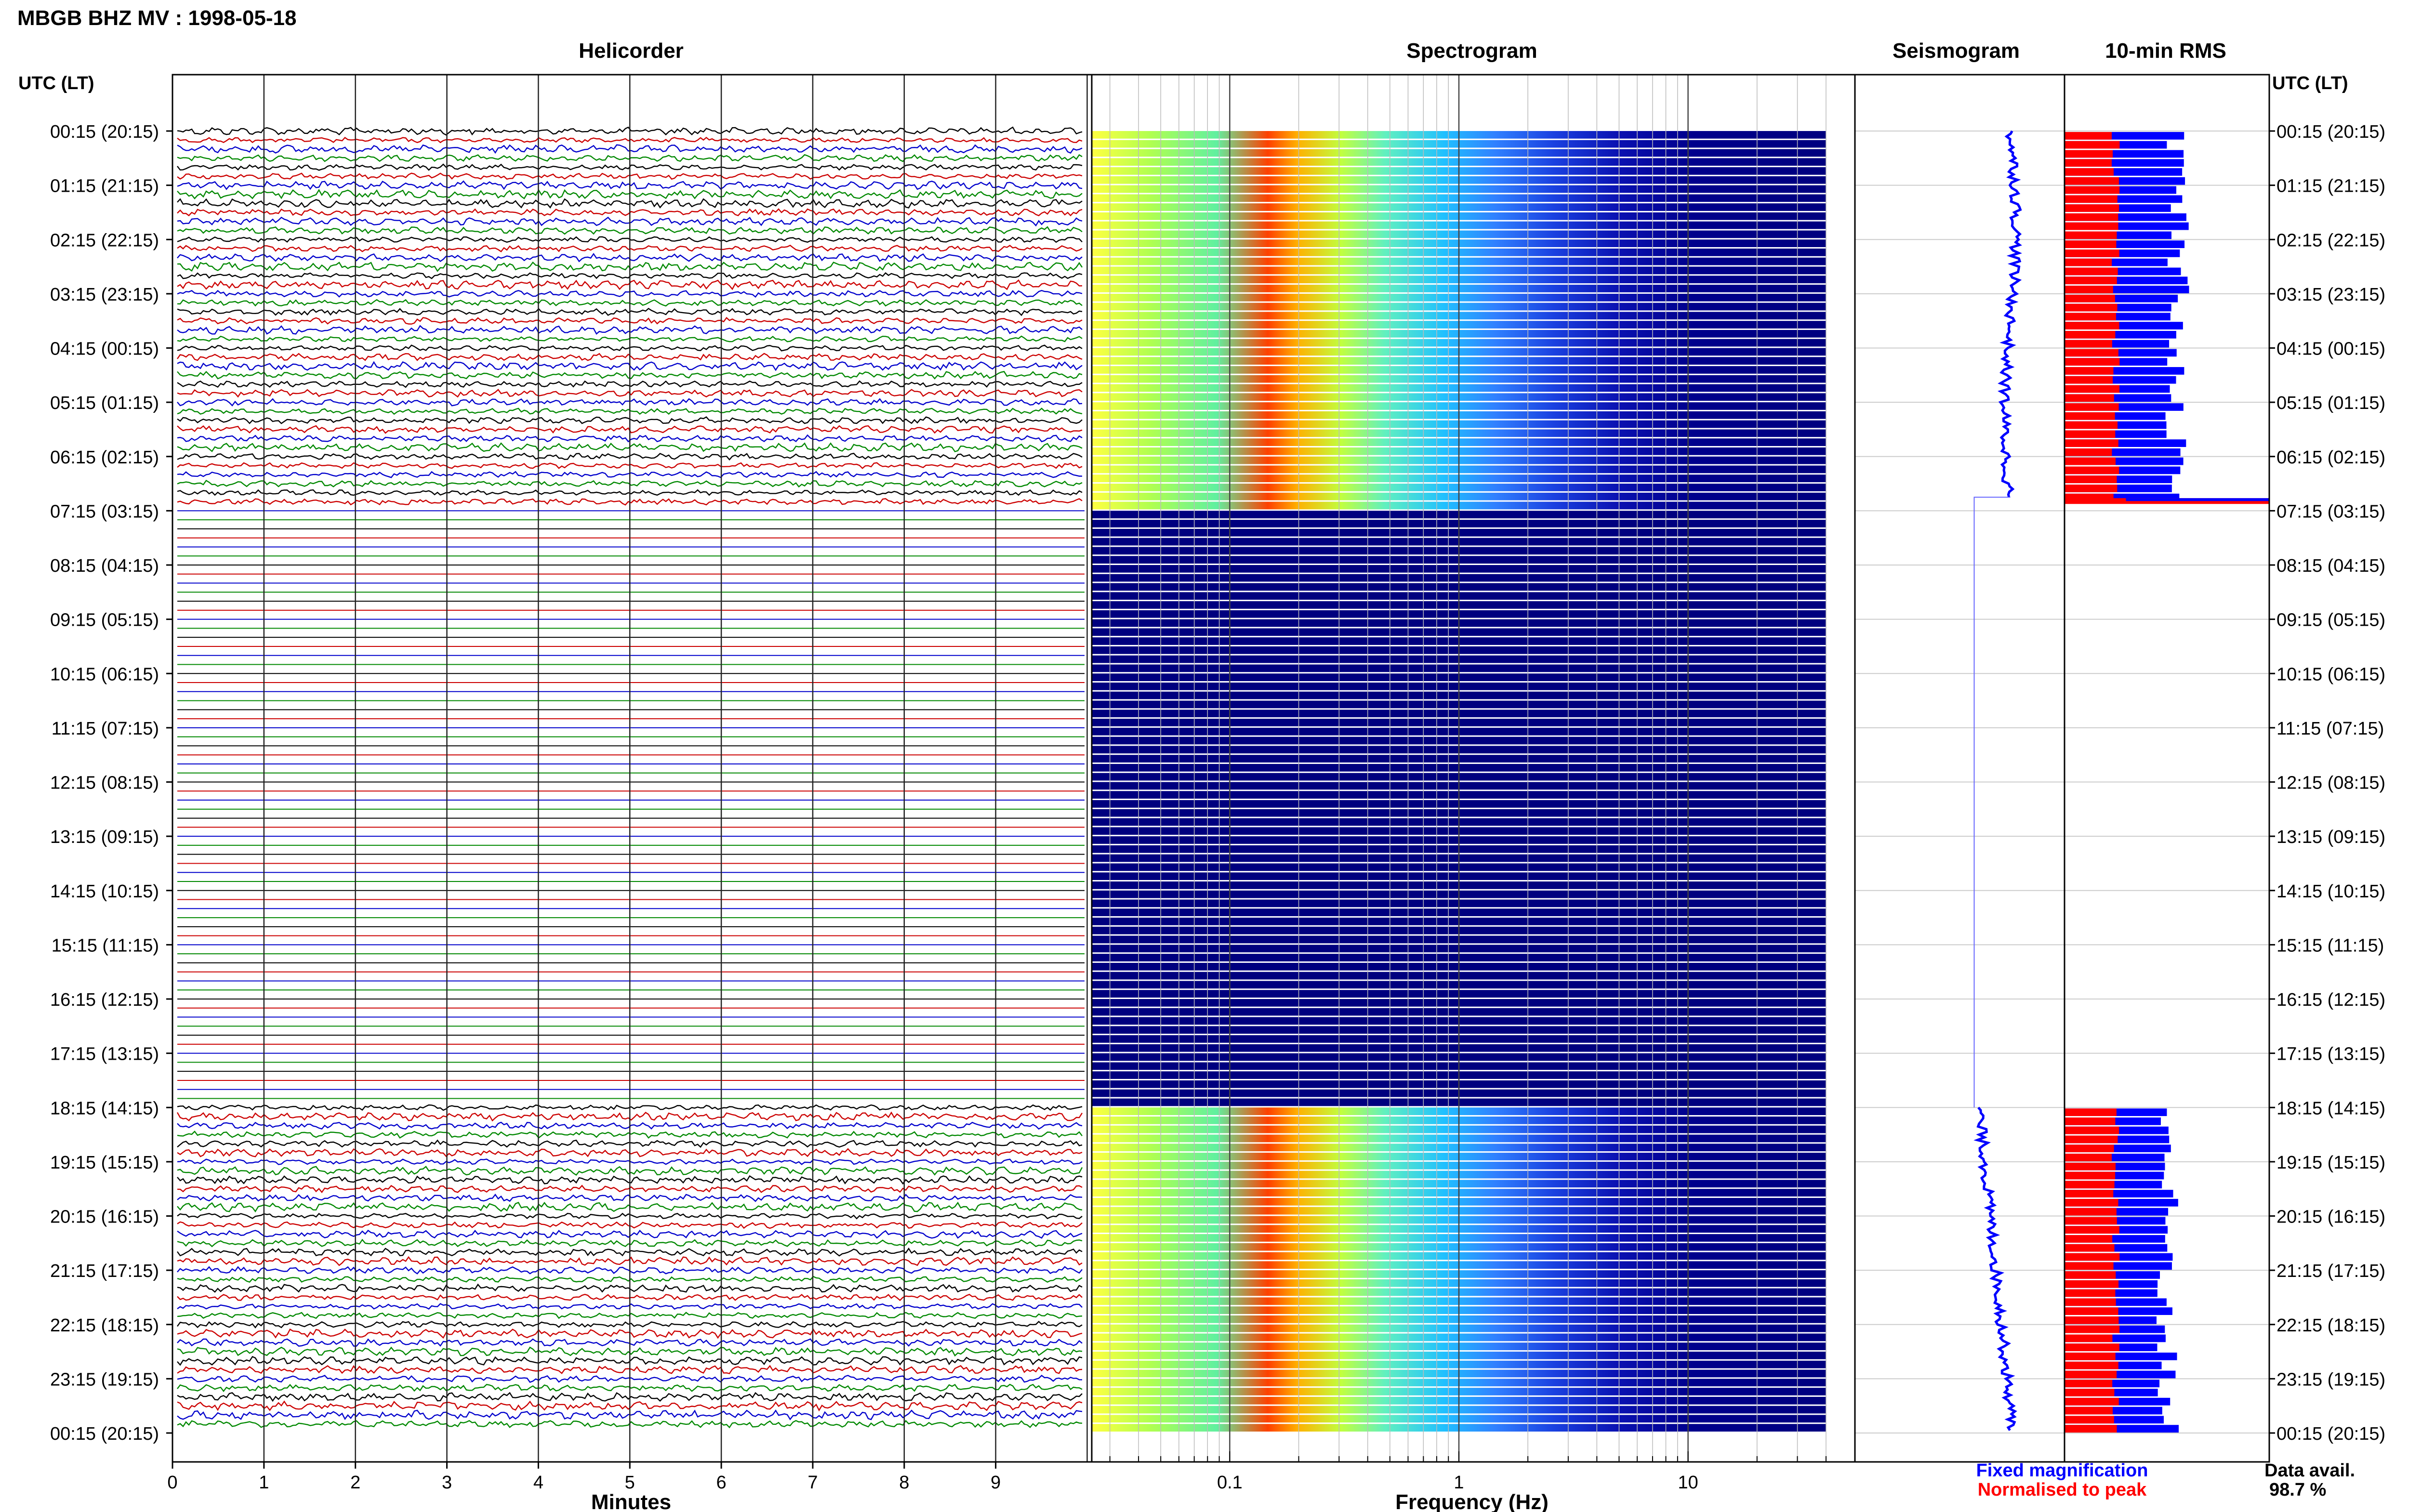  I want to click on minute-tick-label: 4, so click(538, 1483).